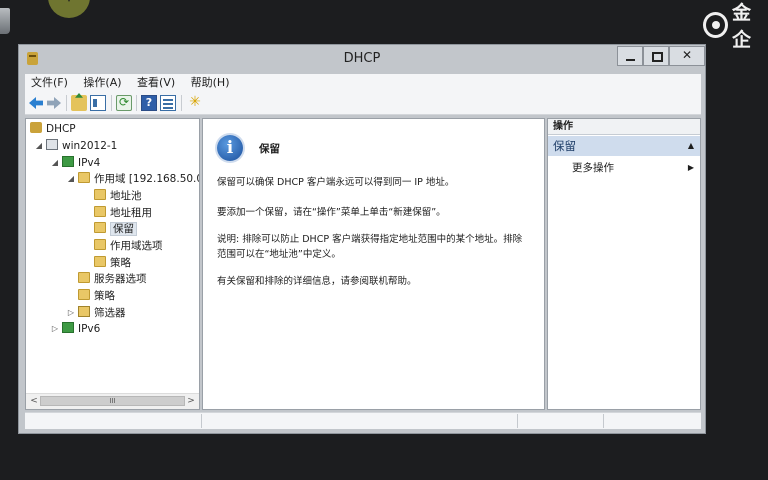 The image size is (768, 480). I want to click on properties-icon, so click(168, 103).